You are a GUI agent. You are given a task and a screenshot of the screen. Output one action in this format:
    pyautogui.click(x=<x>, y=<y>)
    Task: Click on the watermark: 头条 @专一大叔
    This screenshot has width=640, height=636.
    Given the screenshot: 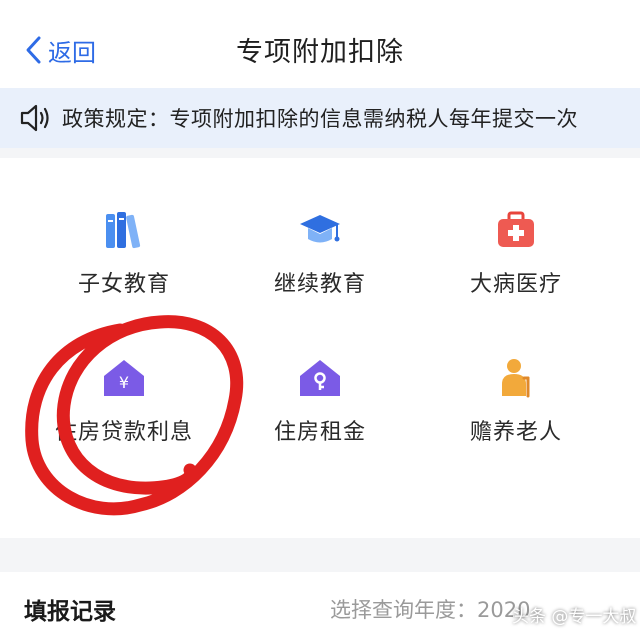 What is the action you would take?
    pyautogui.click(x=574, y=617)
    